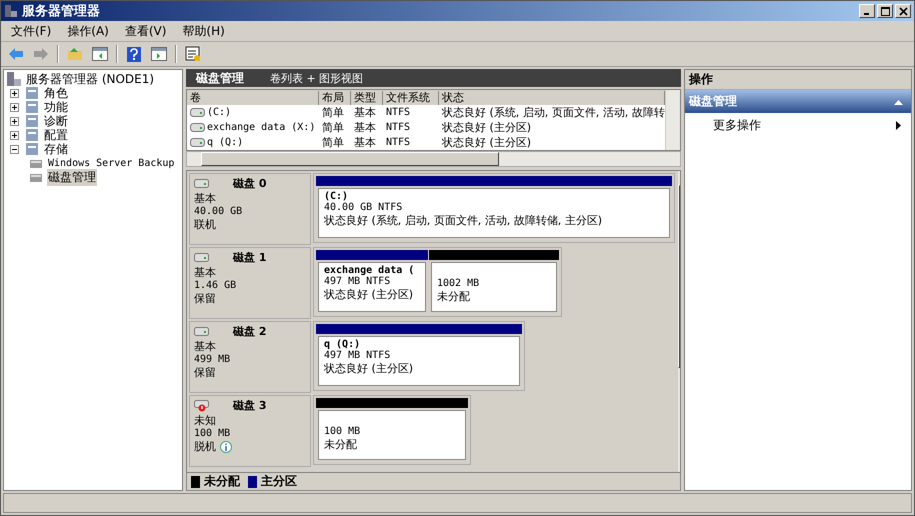 Image resolution: width=915 pixels, height=516 pixels. I want to click on legend-label: 未分配, so click(222, 481).